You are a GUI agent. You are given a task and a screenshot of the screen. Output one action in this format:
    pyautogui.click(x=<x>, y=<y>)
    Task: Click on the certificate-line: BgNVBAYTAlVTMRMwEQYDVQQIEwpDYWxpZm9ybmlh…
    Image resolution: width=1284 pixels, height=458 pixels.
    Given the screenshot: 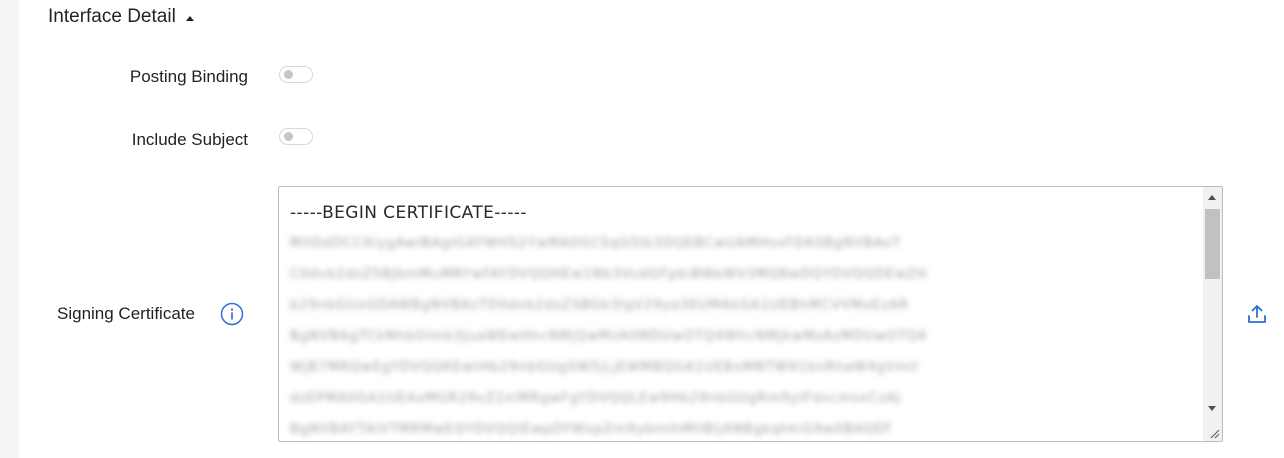 What is the action you would take?
    pyautogui.click(x=591, y=429)
    